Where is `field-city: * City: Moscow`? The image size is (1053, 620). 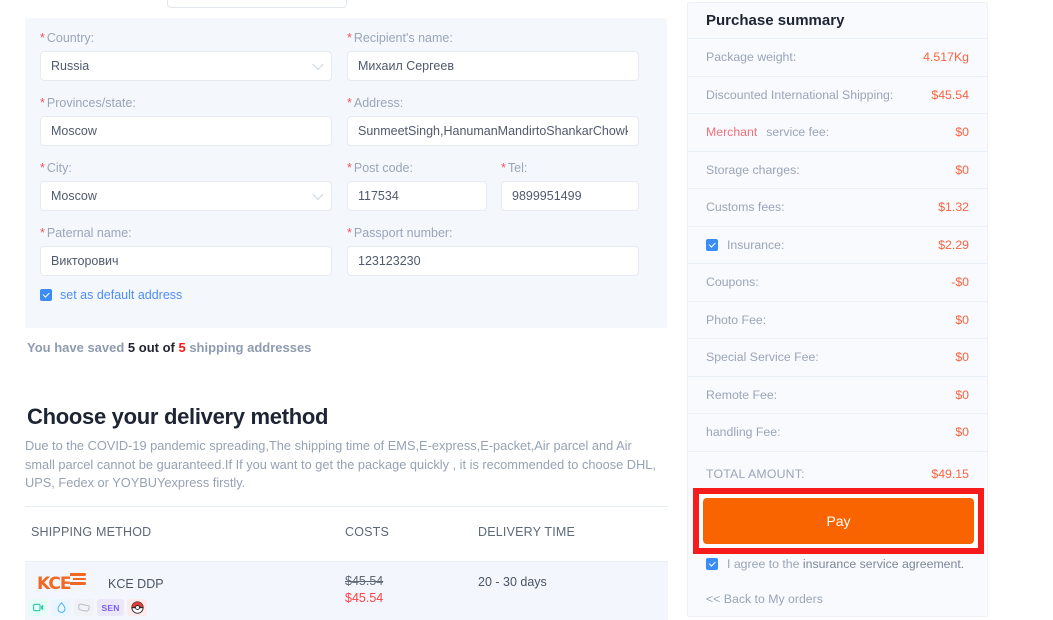
field-city: * City: Moscow is located at coordinates (186, 185).